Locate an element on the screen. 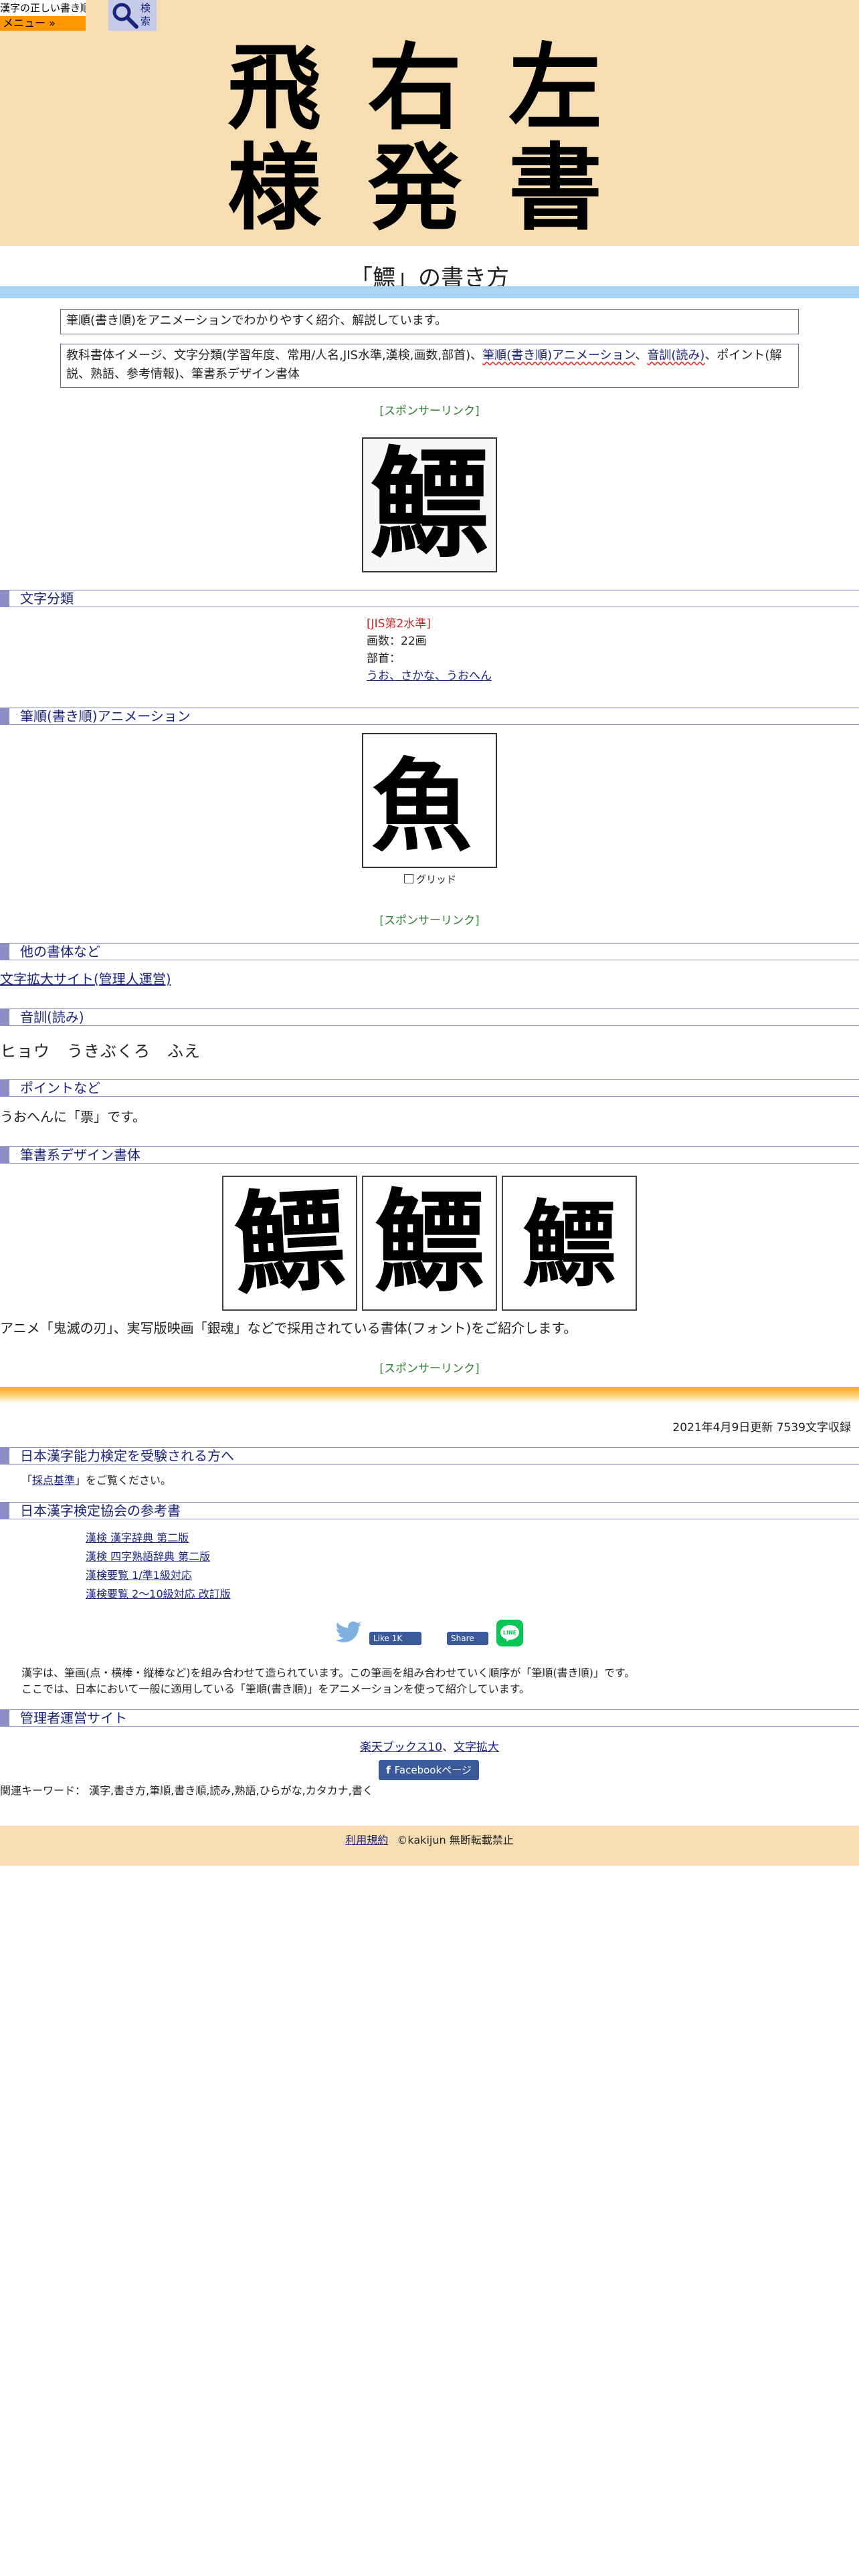 This screenshot has width=859, height=2576. section-animation: 筆順(書き順)アニメーション is located at coordinates (429, 716).